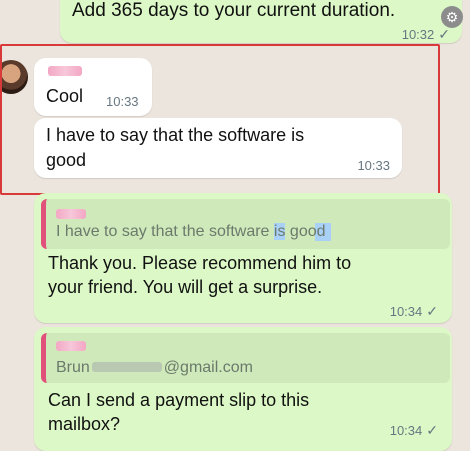  Describe the element at coordinates (185, 287) in the screenshot. I see `message-text-line2: your friend. You will get a surprise.` at that location.